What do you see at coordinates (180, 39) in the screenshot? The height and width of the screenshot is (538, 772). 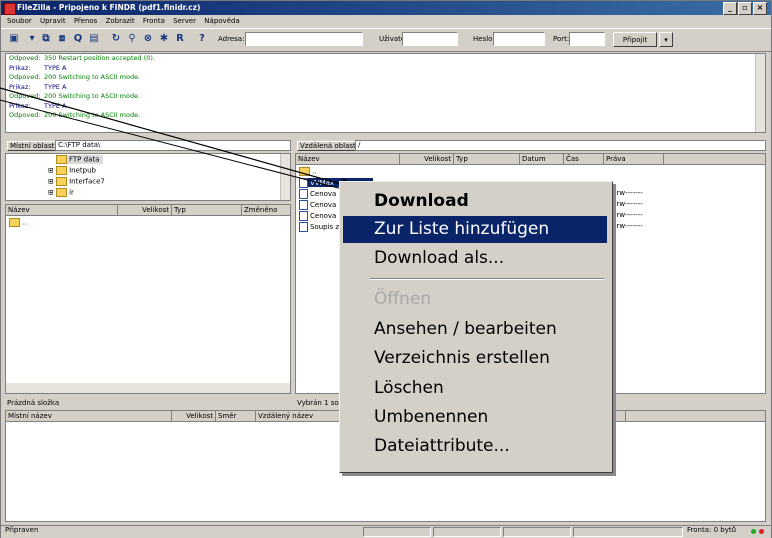 I see `reconnect-icon: R` at bounding box center [180, 39].